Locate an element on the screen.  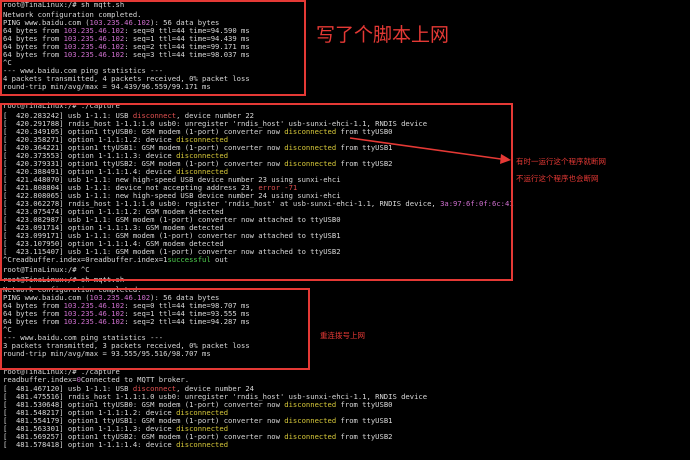
terminal-text-segment: from ttyUSB2 is located at coordinates (364, 436).